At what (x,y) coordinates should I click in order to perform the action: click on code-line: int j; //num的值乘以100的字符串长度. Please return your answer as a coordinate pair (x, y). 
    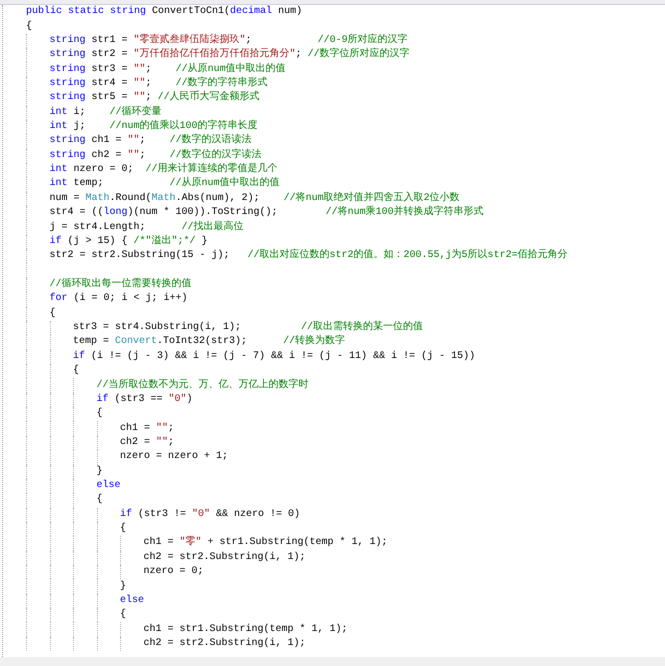
    Looking at the image, I should click on (154, 127).